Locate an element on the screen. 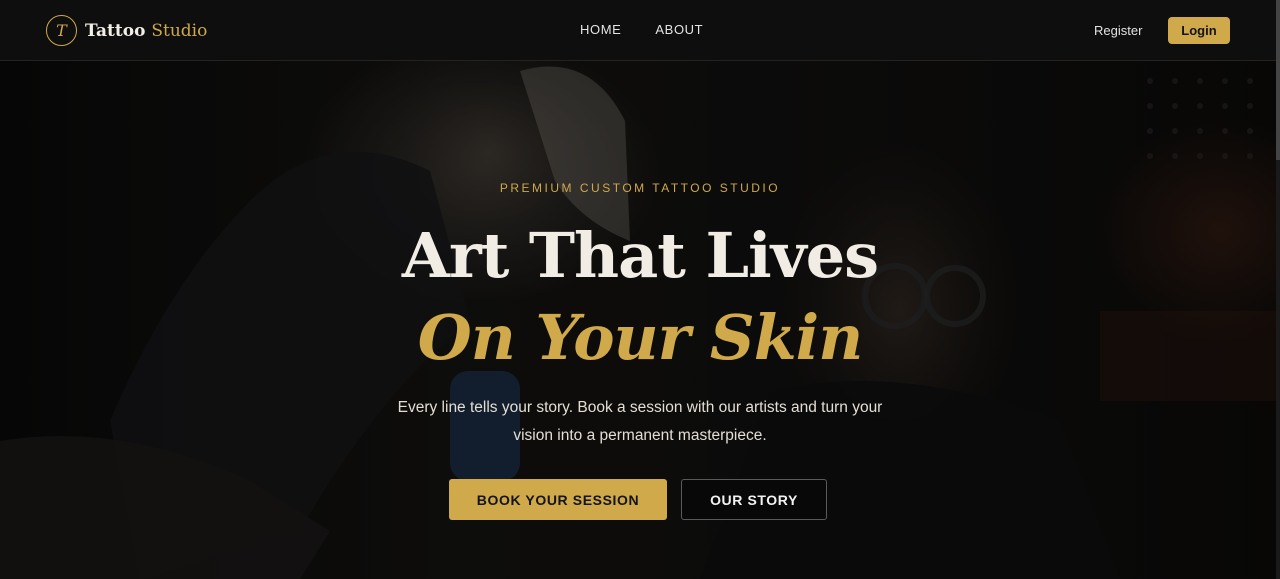 This screenshot has width=1280, height=579. page-scrollbar is located at coordinates (1278, 289).